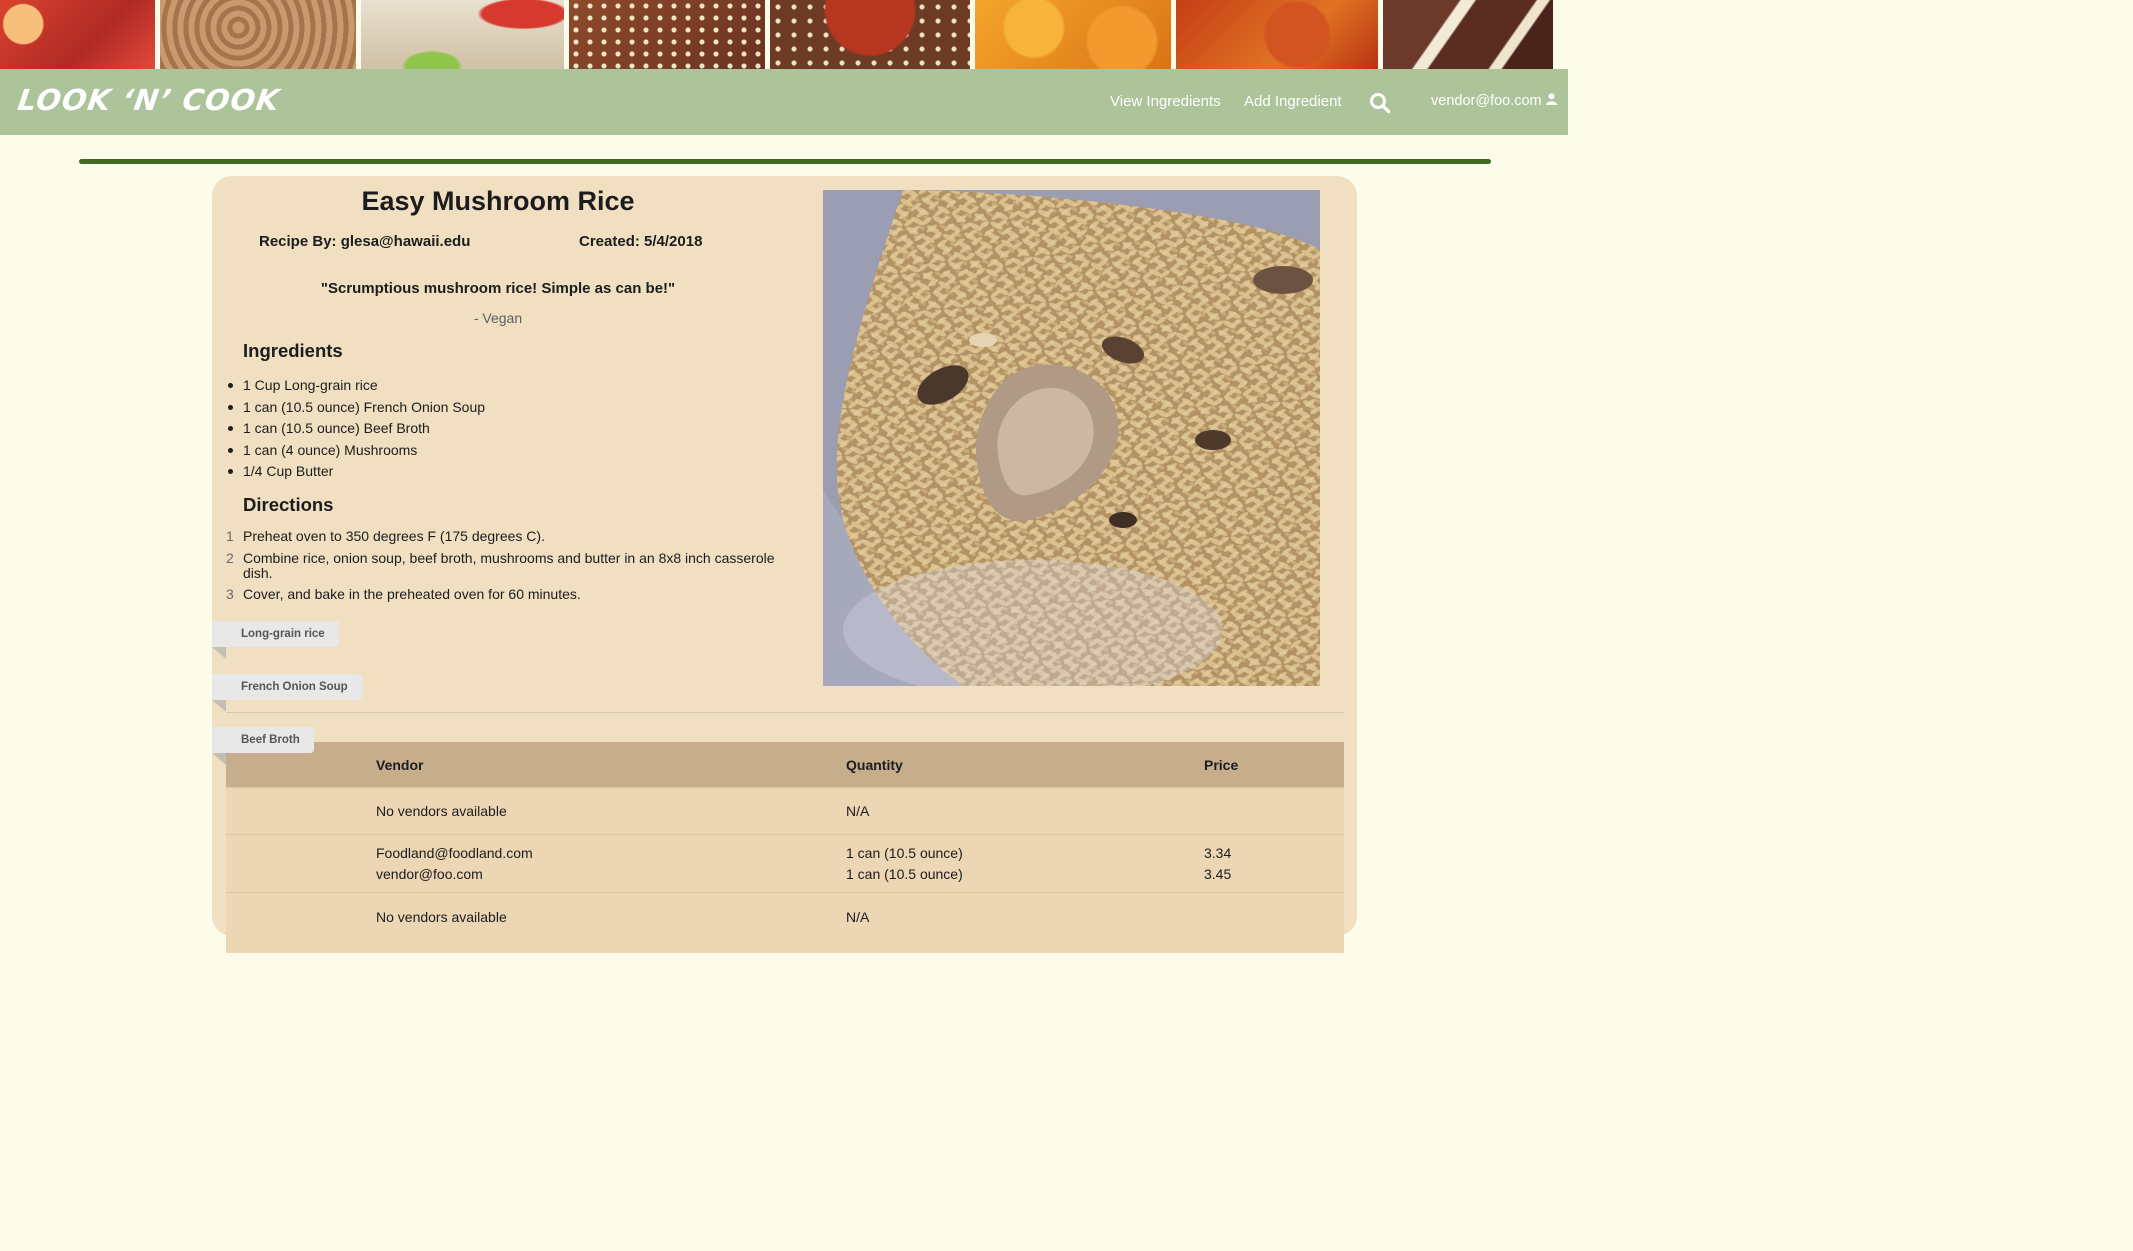 The image size is (2133, 1251). What do you see at coordinates (1468, 34) in the screenshot?
I see `food-image-chocolate` at bounding box center [1468, 34].